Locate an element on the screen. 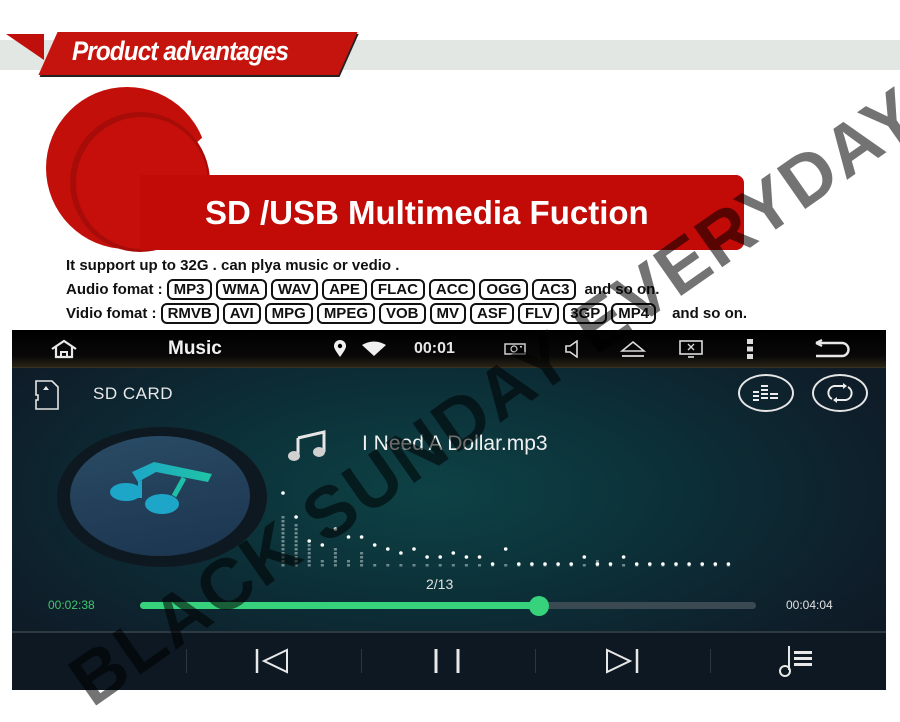 The width and height of the screenshot is (900, 722). pause-button is located at coordinates (447, 661).